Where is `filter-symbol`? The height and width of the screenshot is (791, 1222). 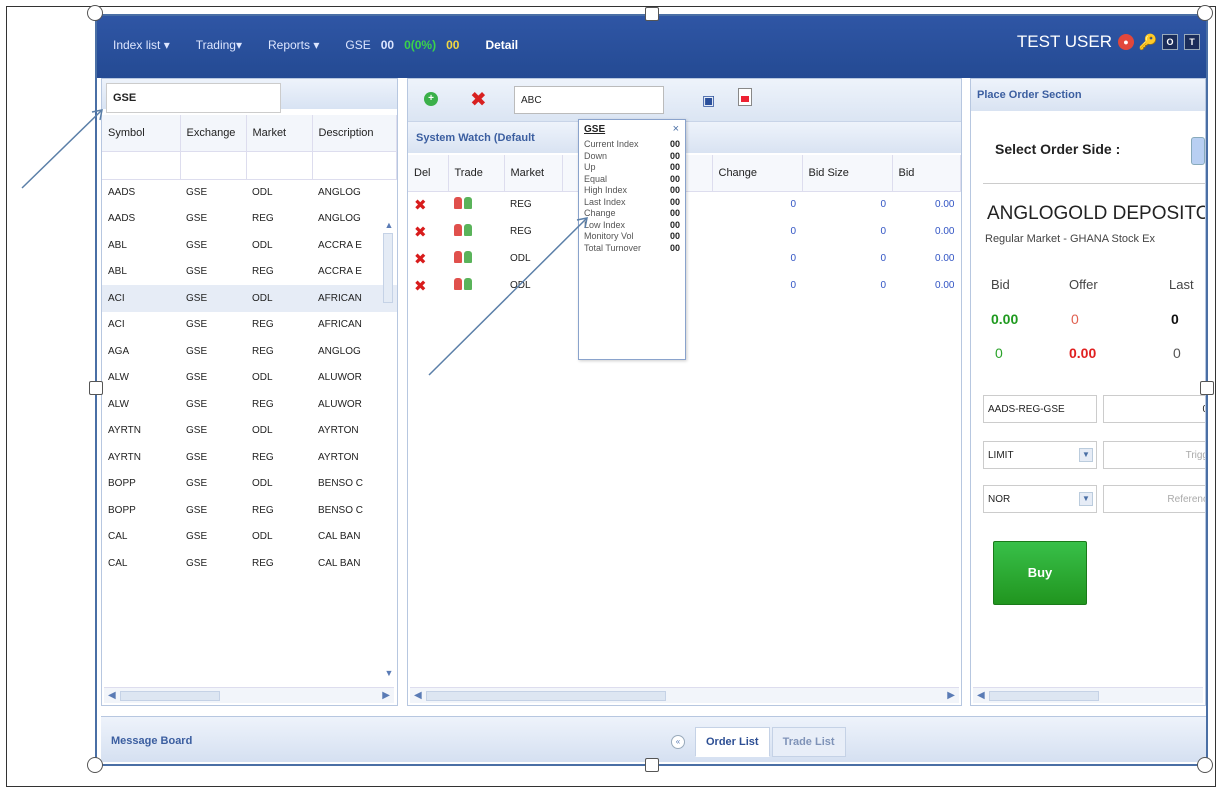 filter-symbol is located at coordinates (141, 165).